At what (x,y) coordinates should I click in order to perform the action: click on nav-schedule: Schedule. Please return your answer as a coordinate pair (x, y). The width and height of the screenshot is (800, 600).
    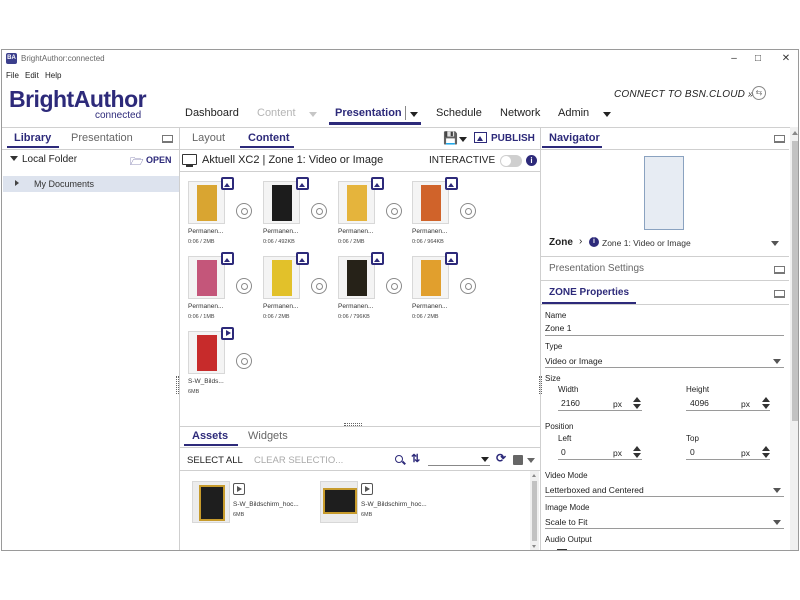
    Looking at the image, I should click on (459, 113).